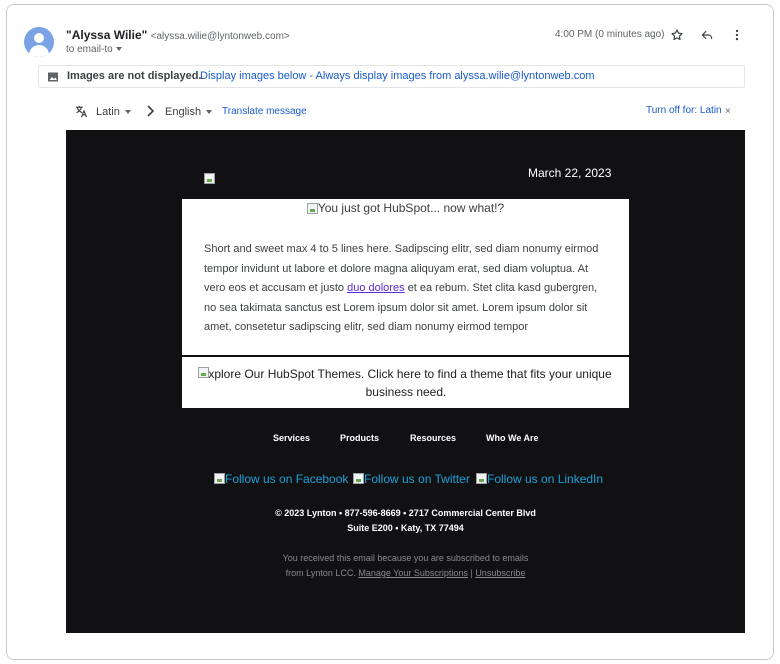  Describe the element at coordinates (39, 51) in the screenshot. I see `avatar-body-shape` at that location.